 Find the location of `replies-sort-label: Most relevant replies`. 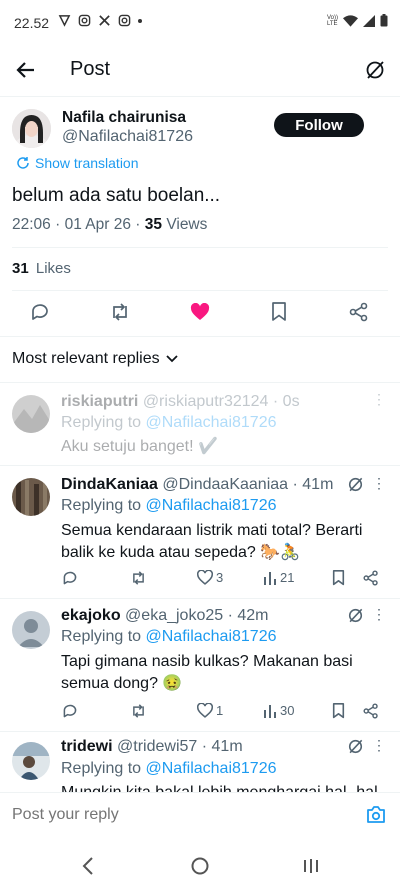

replies-sort-label: Most relevant replies is located at coordinates (86, 358).